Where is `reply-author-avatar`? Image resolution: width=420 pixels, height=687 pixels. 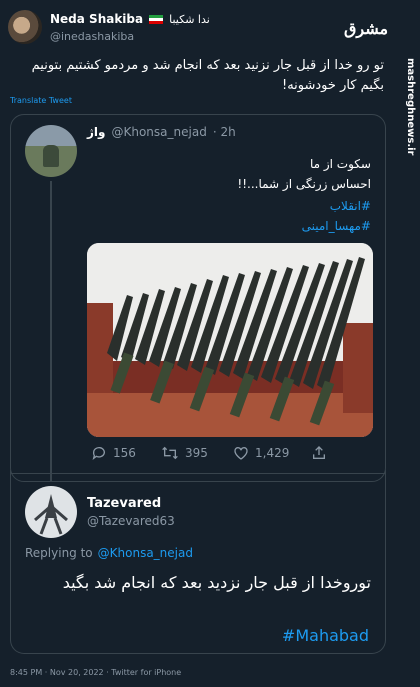
reply-author-avatar is located at coordinates (51, 512).